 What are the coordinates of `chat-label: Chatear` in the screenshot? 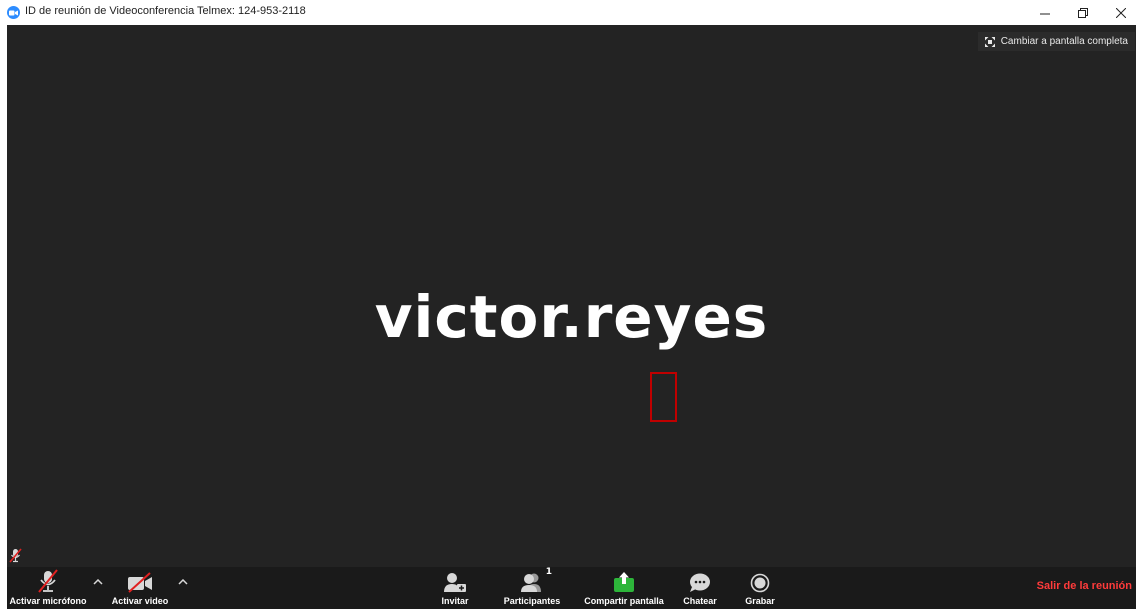 It's located at (700, 601).